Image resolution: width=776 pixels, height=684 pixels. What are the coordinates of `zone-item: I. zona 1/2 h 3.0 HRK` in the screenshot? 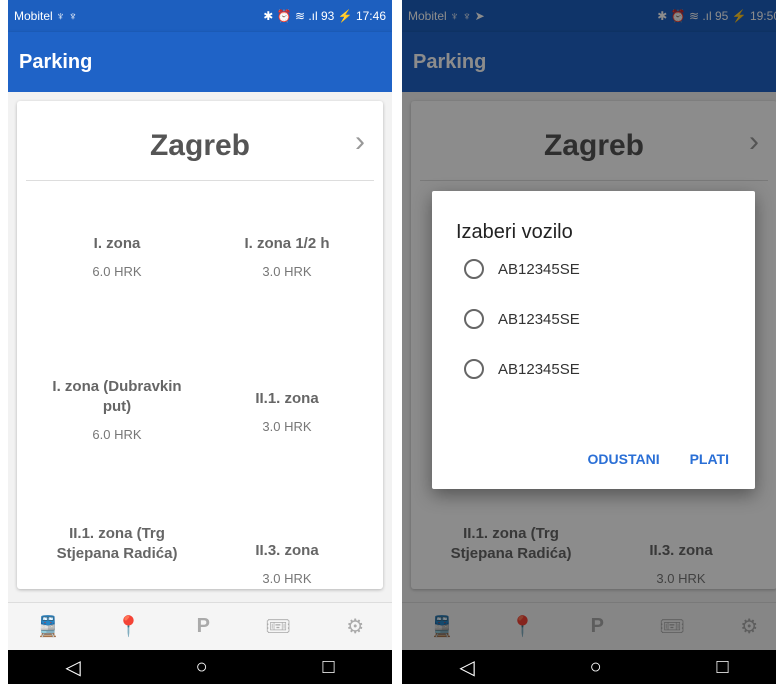 It's located at (287, 256).